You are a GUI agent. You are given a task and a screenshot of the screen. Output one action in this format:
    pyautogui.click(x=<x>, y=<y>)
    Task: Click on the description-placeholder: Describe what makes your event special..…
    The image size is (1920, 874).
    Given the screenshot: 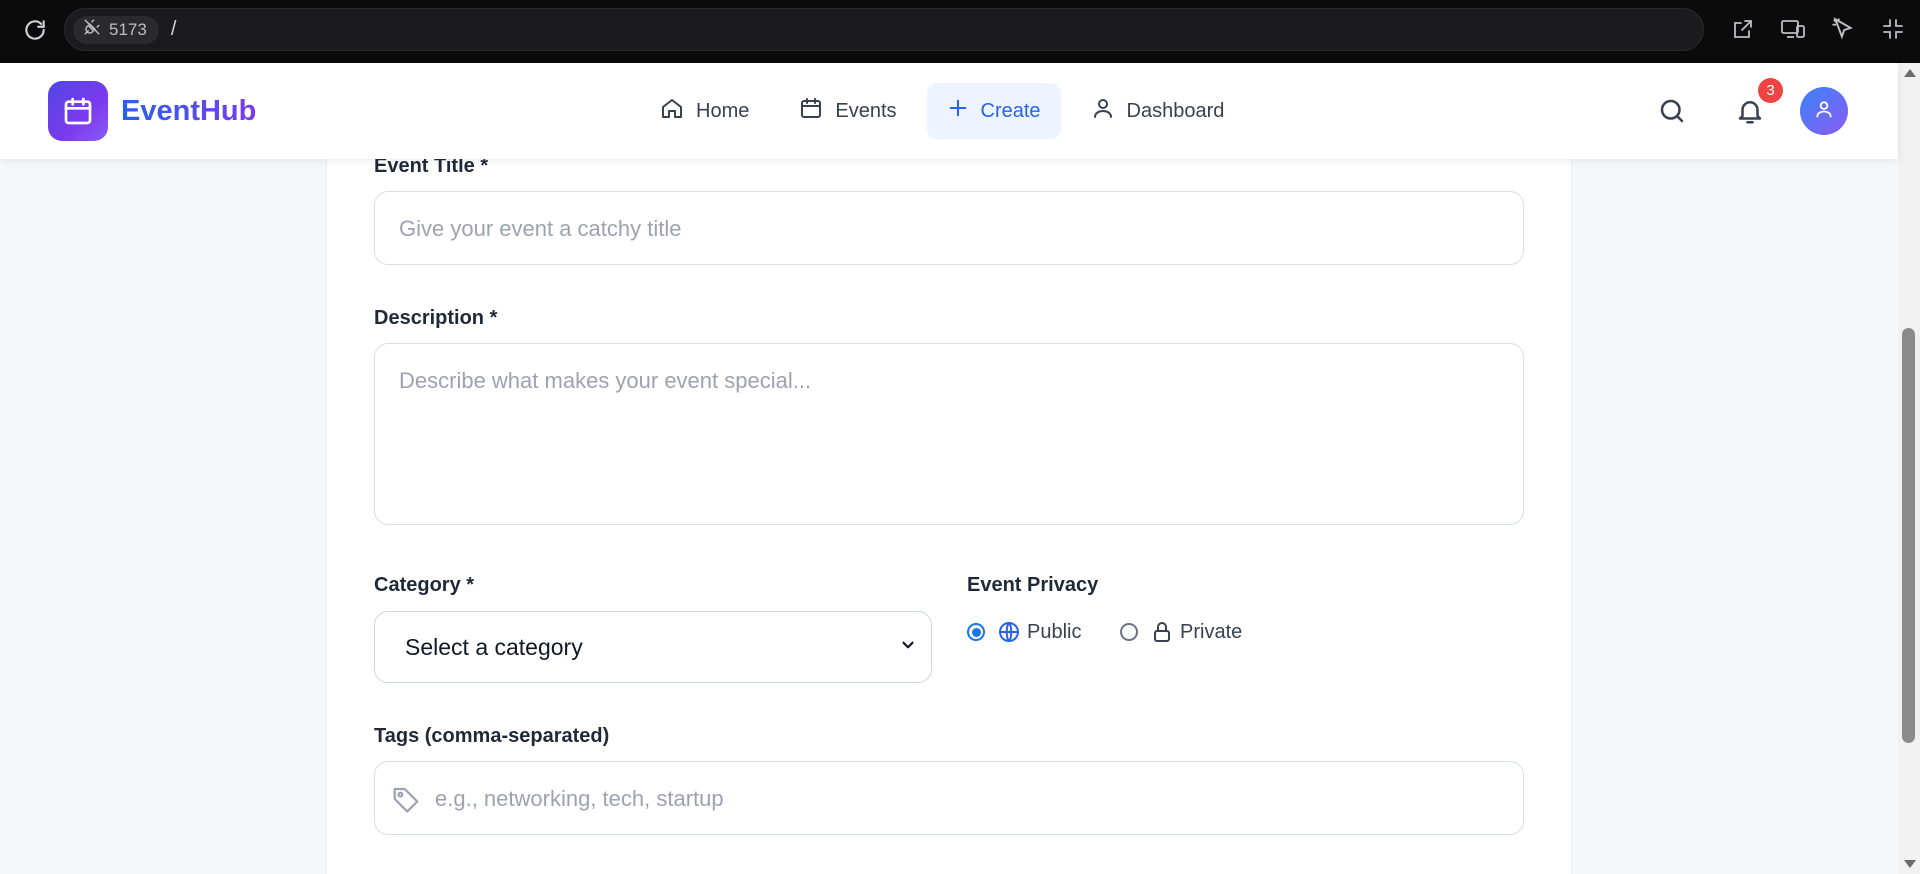 What is the action you would take?
    pyautogui.click(x=605, y=380)
    